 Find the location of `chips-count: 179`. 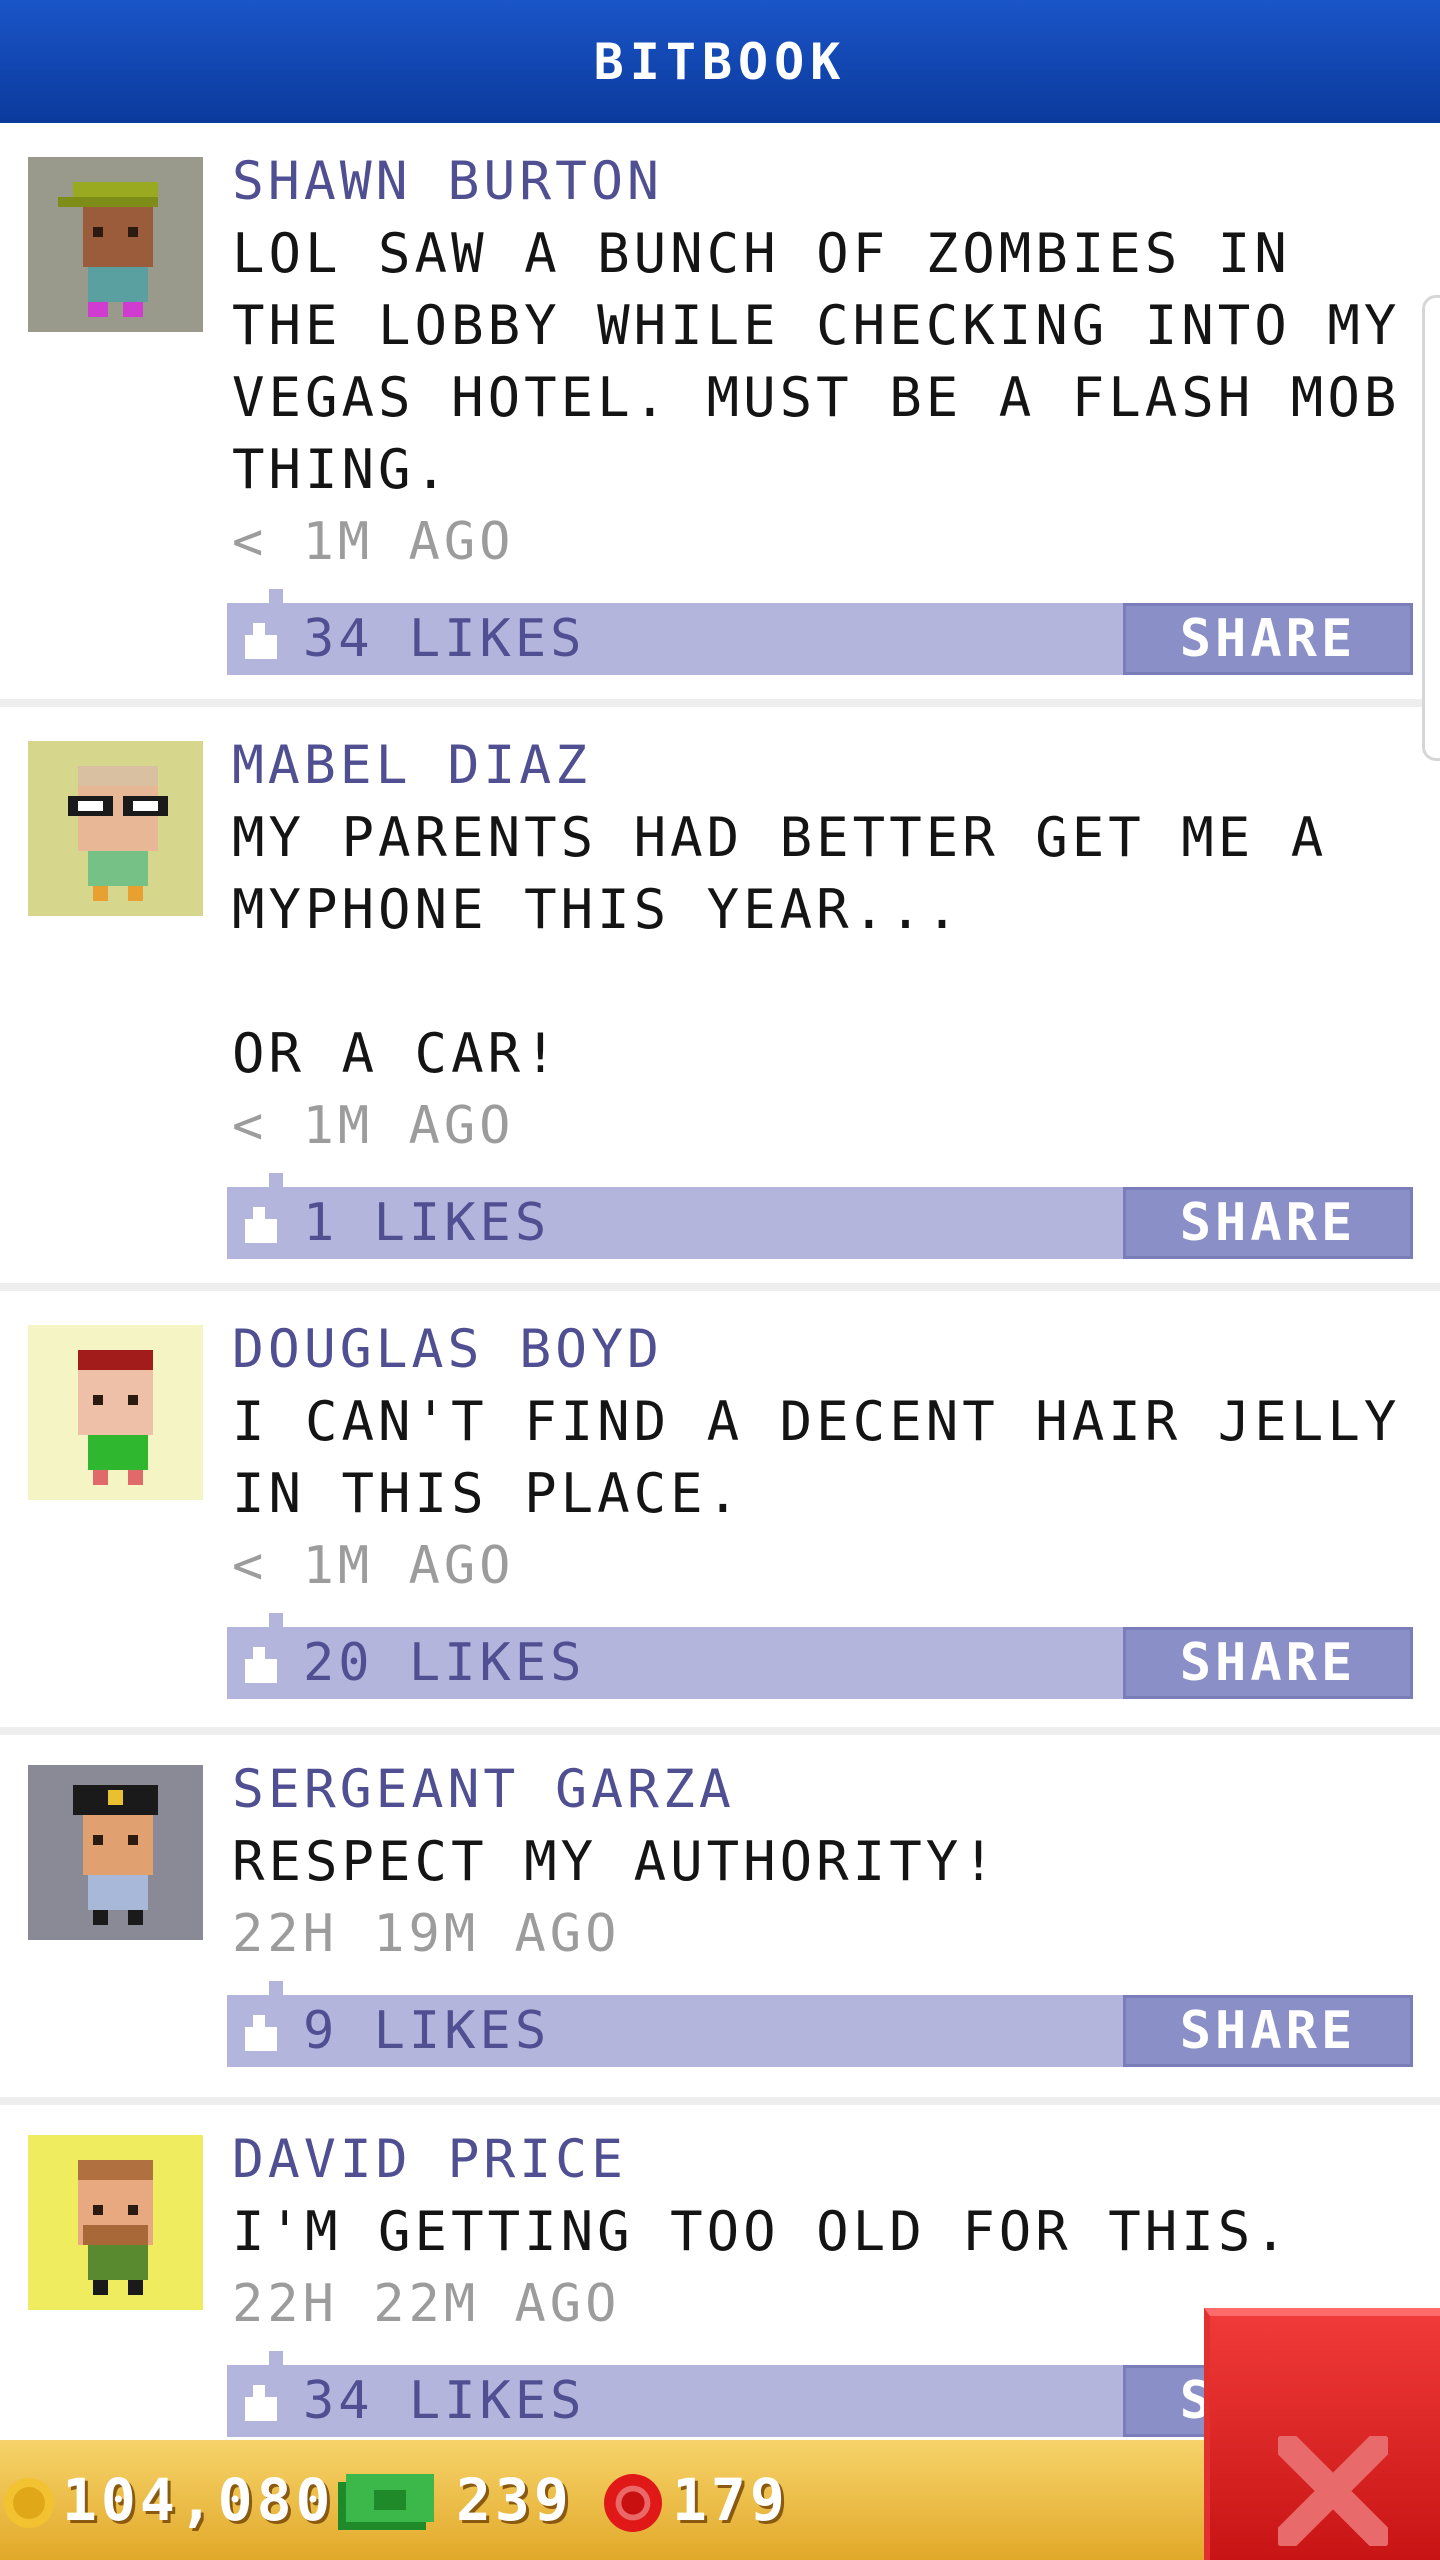

chips-count: 179 is located at coordinates (730, 2500).